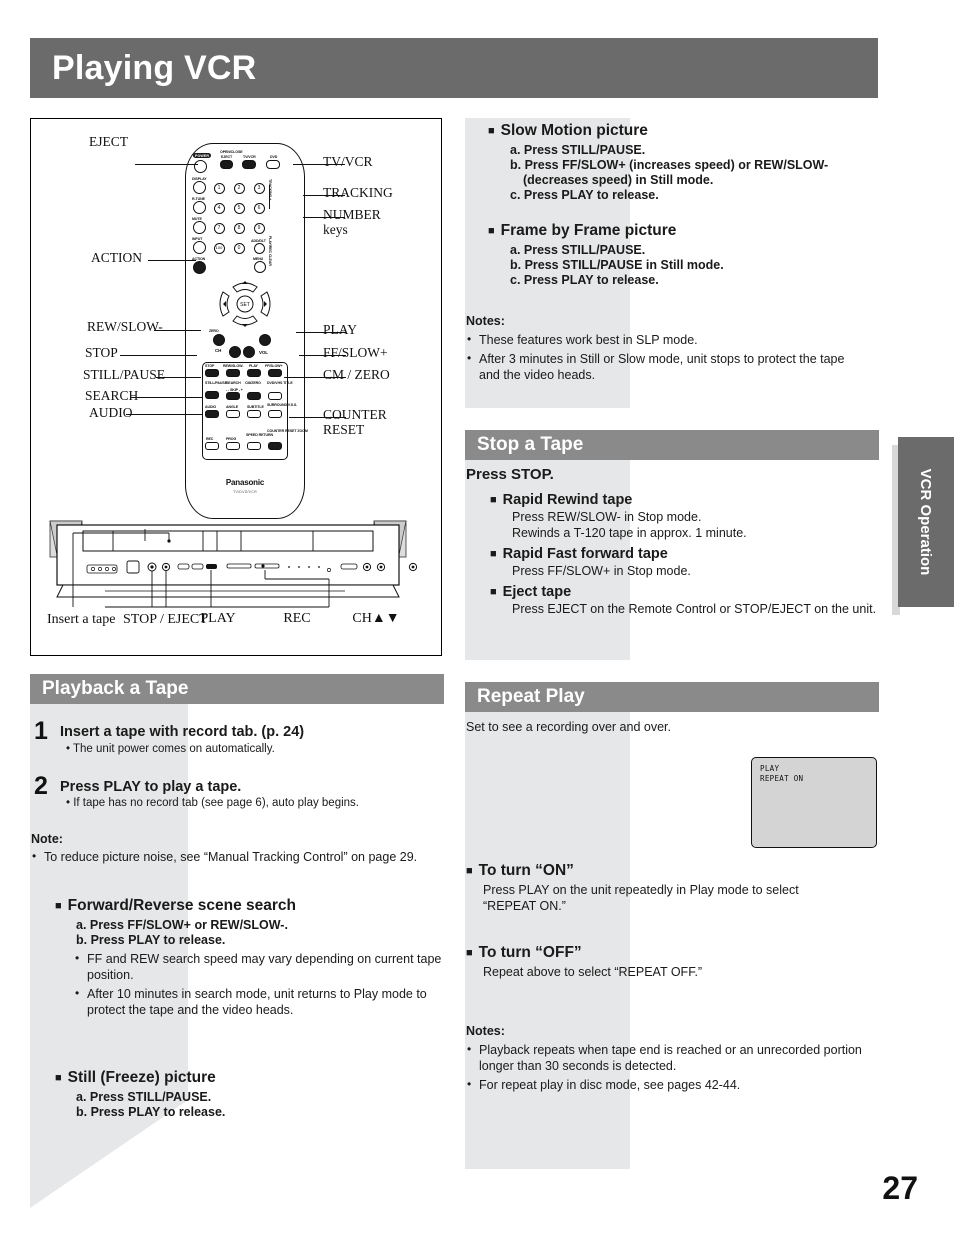 Image resolution: width=954 pixels, height=1235 pixels. Describe the element at coordinates (232, 407) in the screenshot. I see `remote-angle-label: ANGLE` at that location.